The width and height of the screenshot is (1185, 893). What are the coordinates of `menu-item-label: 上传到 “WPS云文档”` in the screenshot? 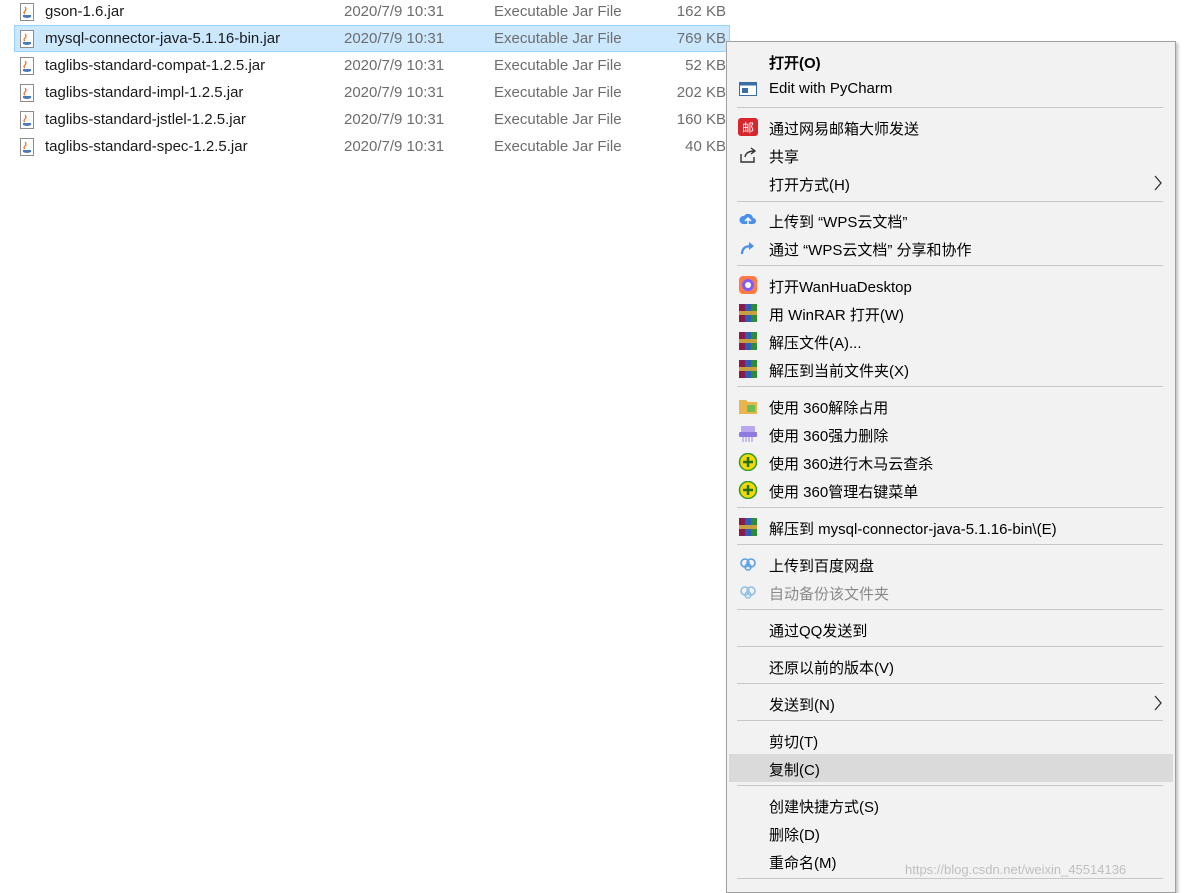 It's located at (838, 222).